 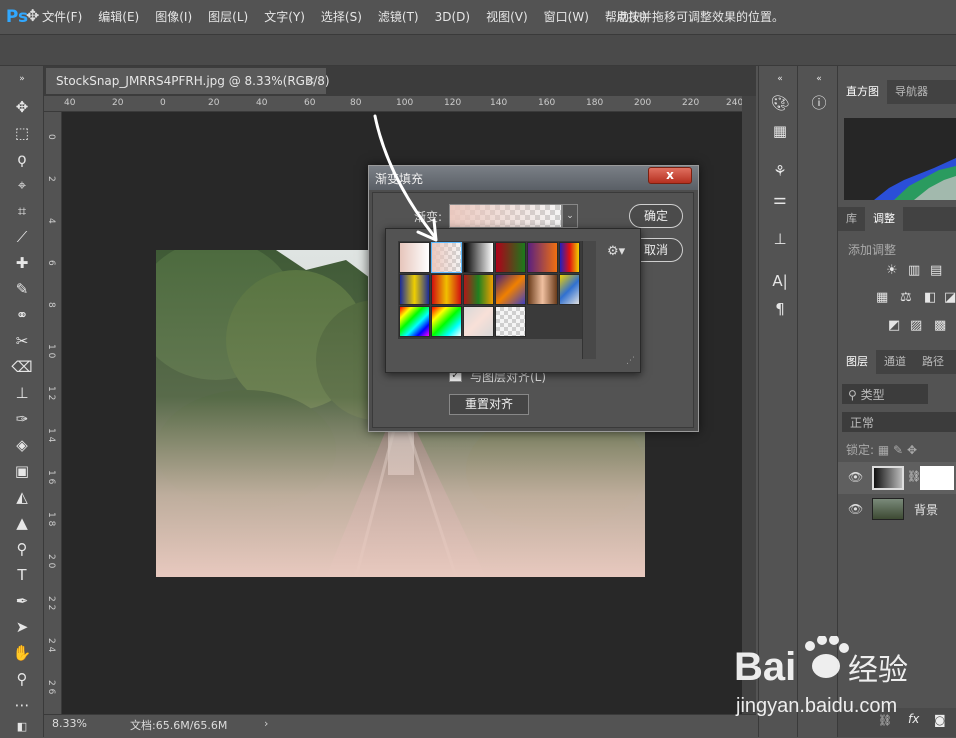 I want to click on eyedropper-tool-icon: ⟋, so click(x=22, y=237).